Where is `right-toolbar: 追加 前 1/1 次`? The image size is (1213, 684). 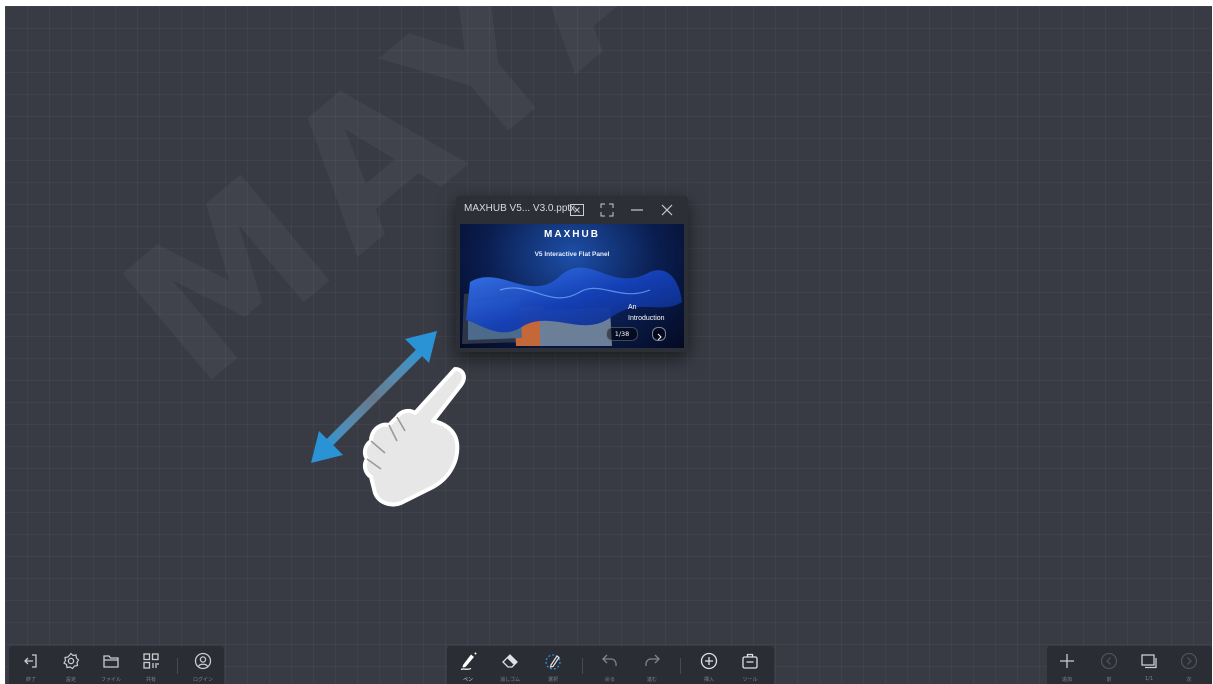 right-toolbar: 追加 前 1/1 次 is located at coordinates (1129, 665).